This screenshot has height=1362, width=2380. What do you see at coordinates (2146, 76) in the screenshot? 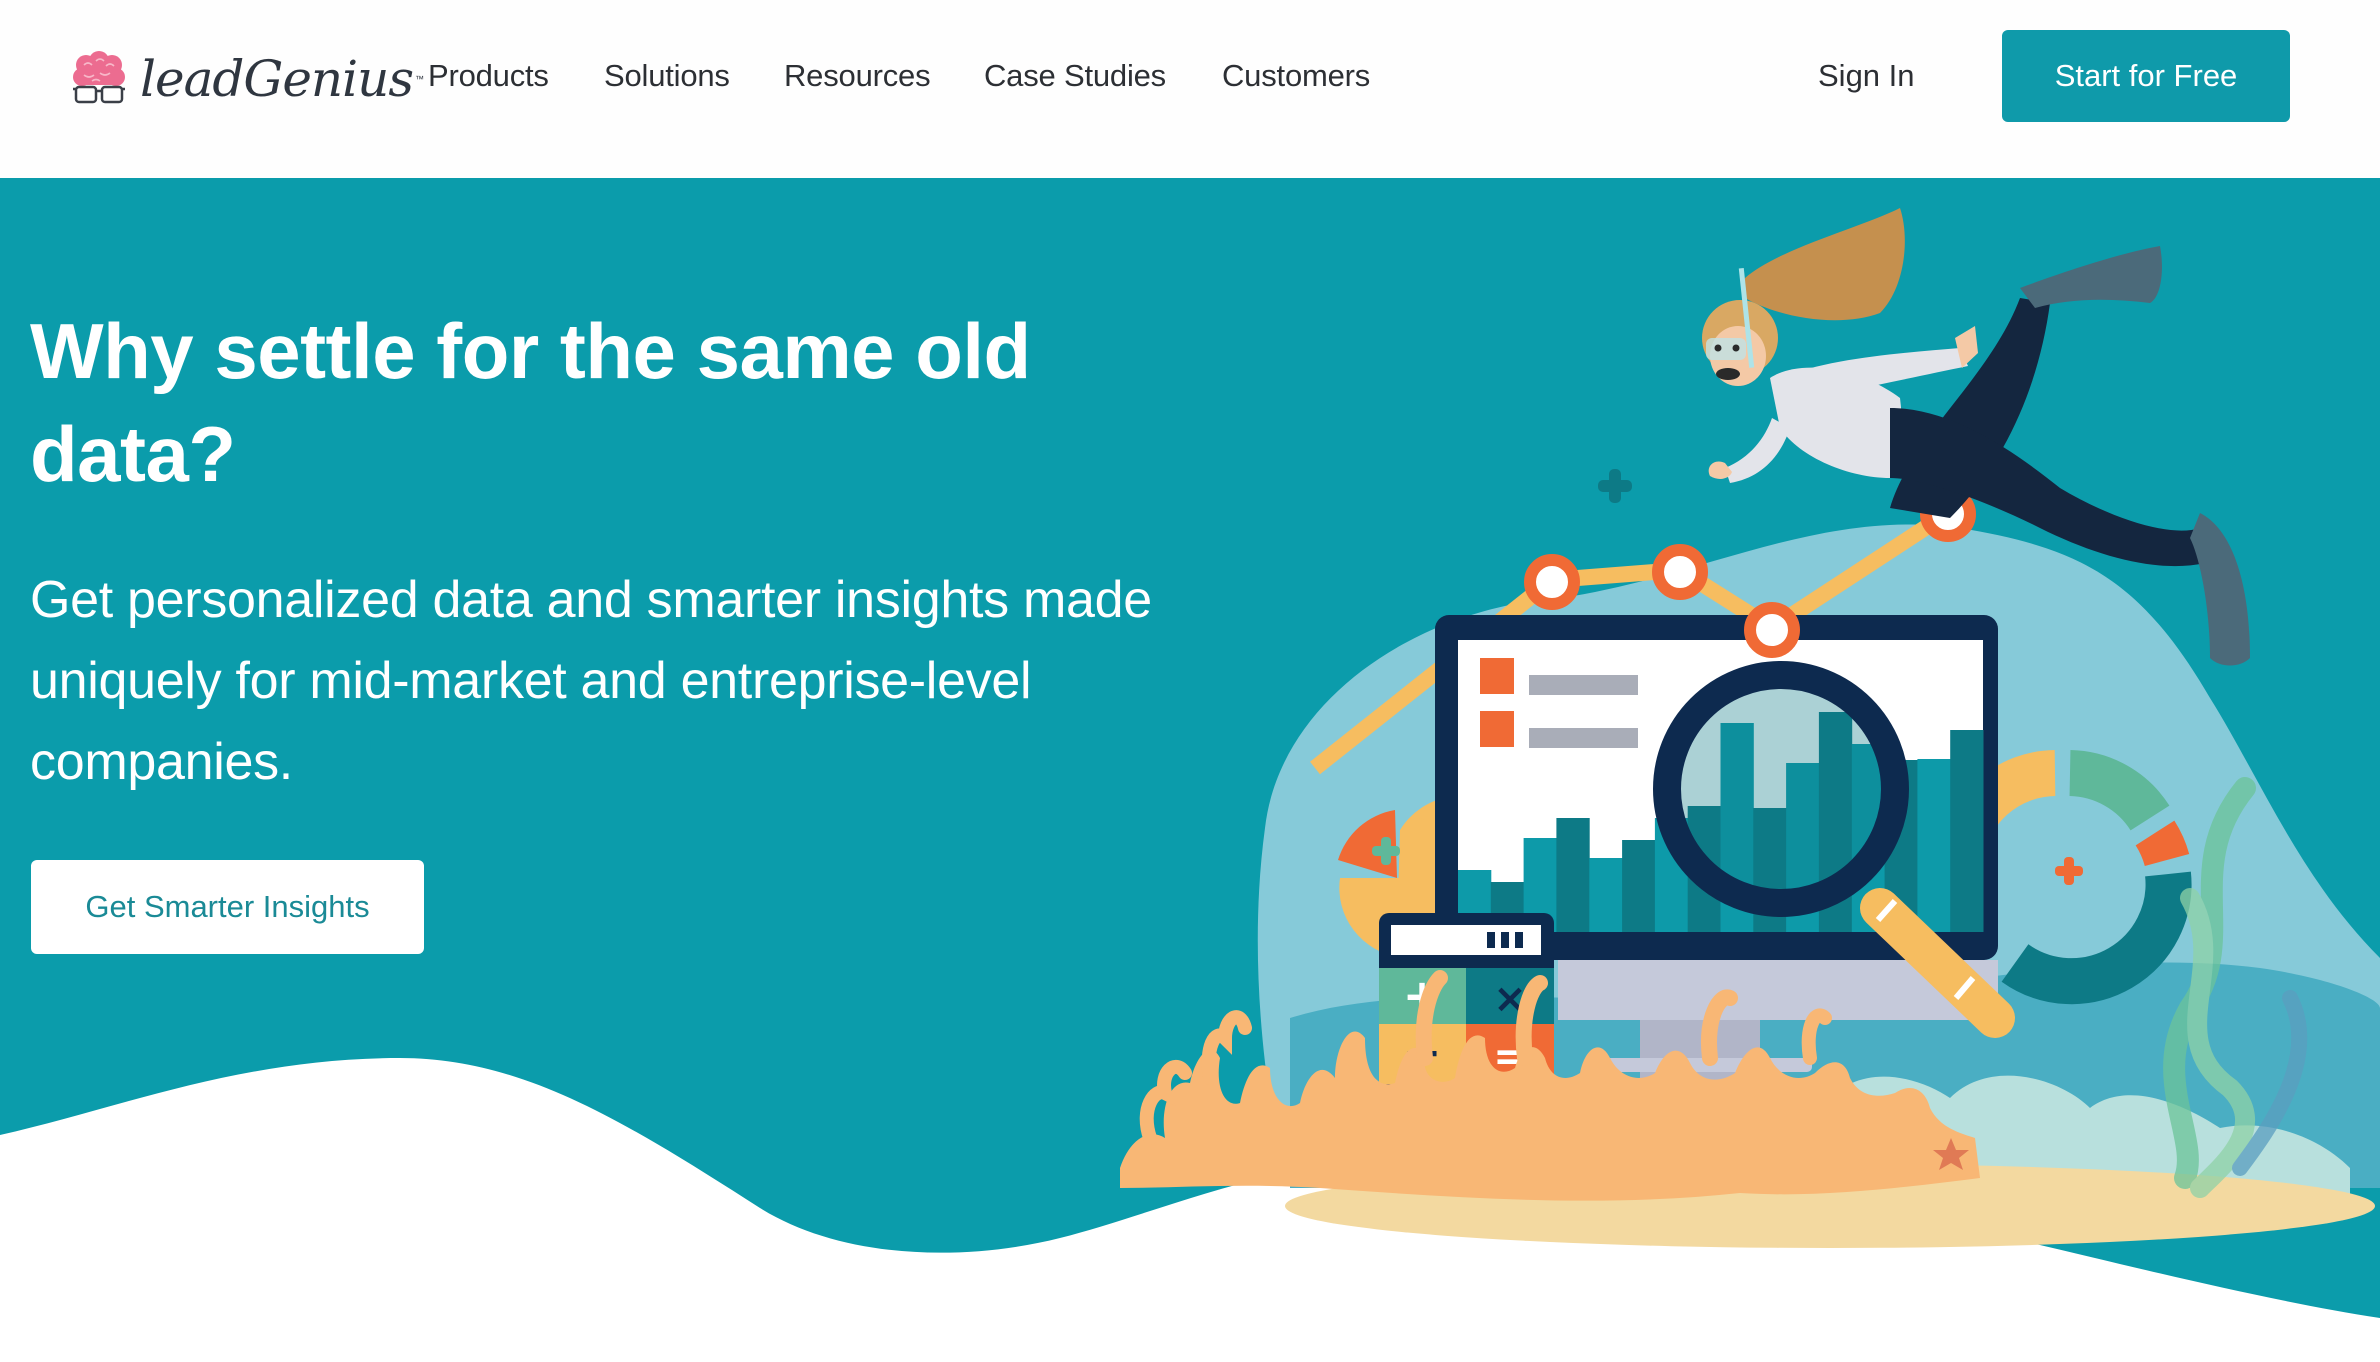
I see `start-for-free-button: Start for Free` at bounding box center [2146, 76].